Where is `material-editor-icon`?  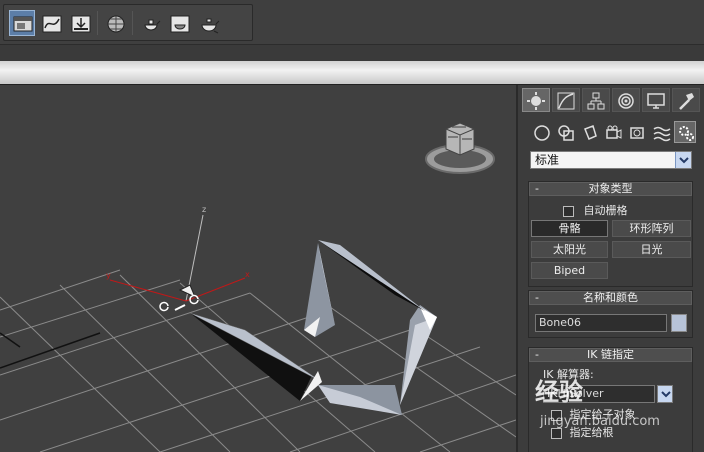
material-editor-icon is located at coordinates (116, 24).